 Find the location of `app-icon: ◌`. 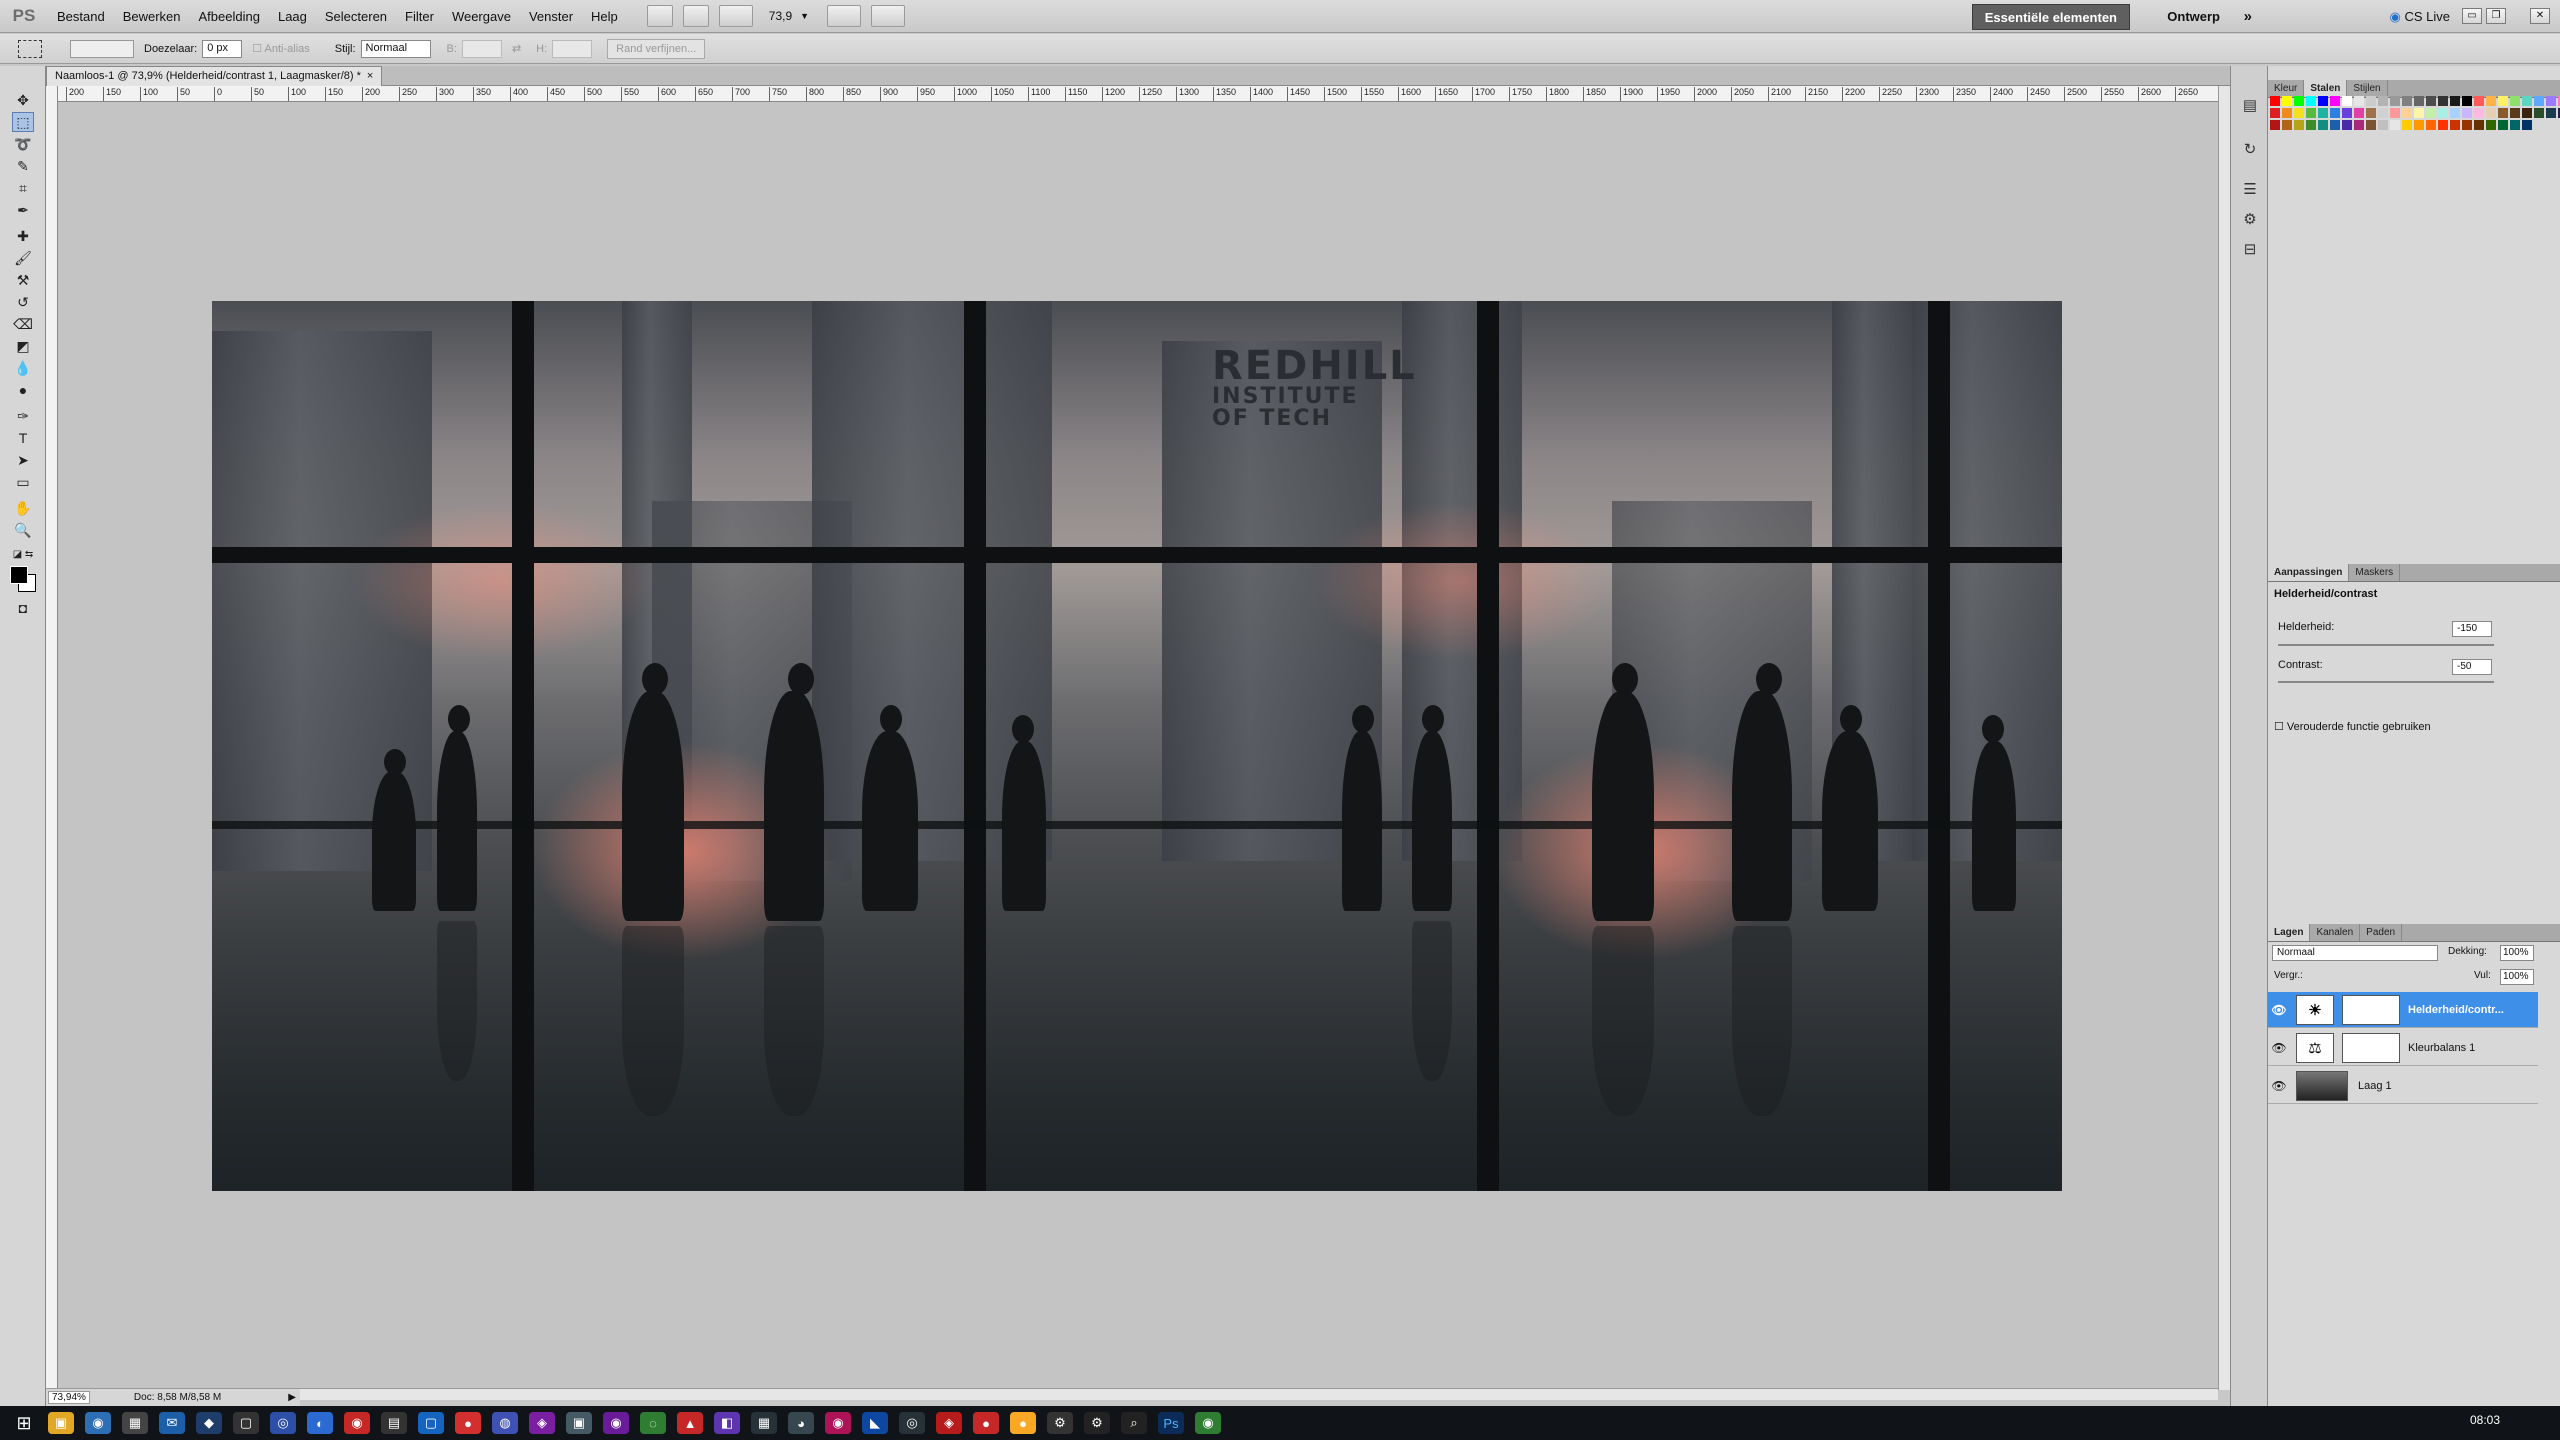

app-icon: ◌ is located at coordinates (653, 1423).